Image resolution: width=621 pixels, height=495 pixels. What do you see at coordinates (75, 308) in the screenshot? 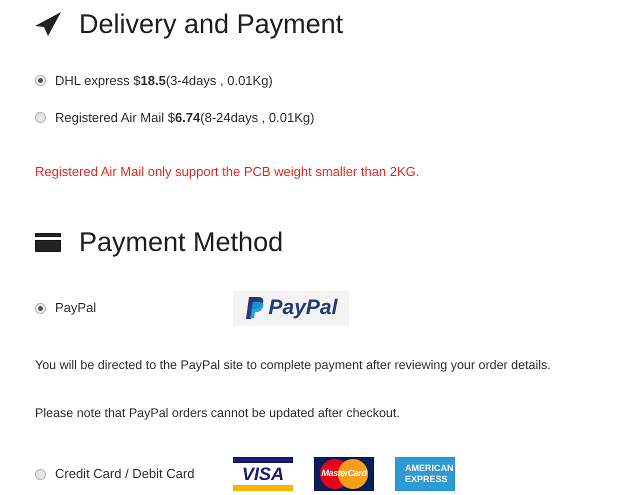
I see `payment-option-label: PayPal` at bounding box center [75, 308].